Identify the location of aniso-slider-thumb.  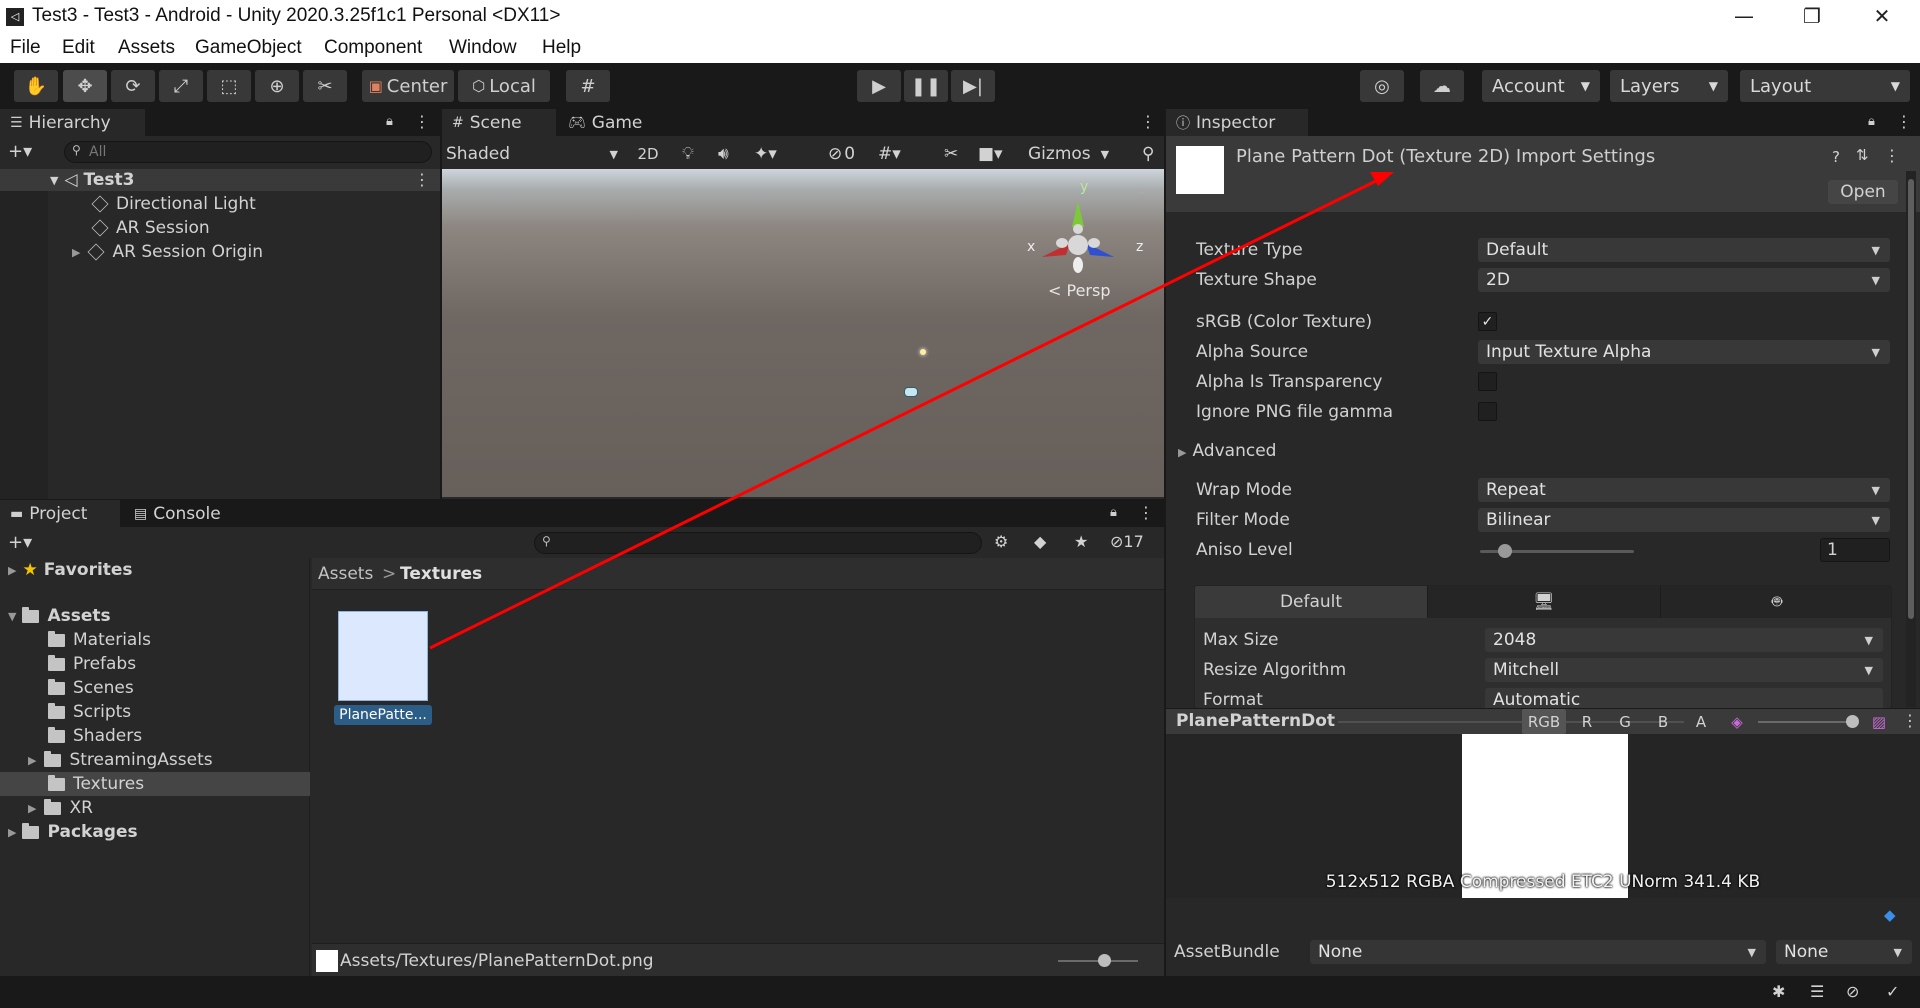
(1505, 551).